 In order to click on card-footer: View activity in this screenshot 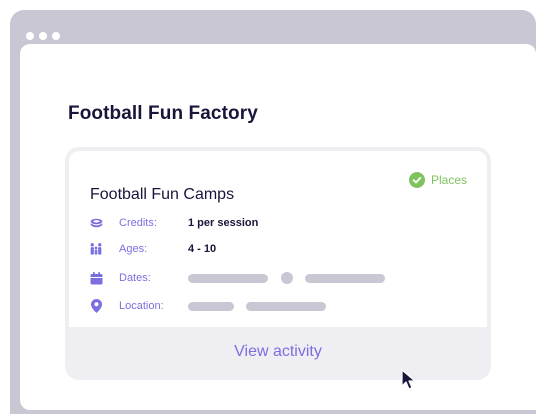, I will do `click(278, 351)`.